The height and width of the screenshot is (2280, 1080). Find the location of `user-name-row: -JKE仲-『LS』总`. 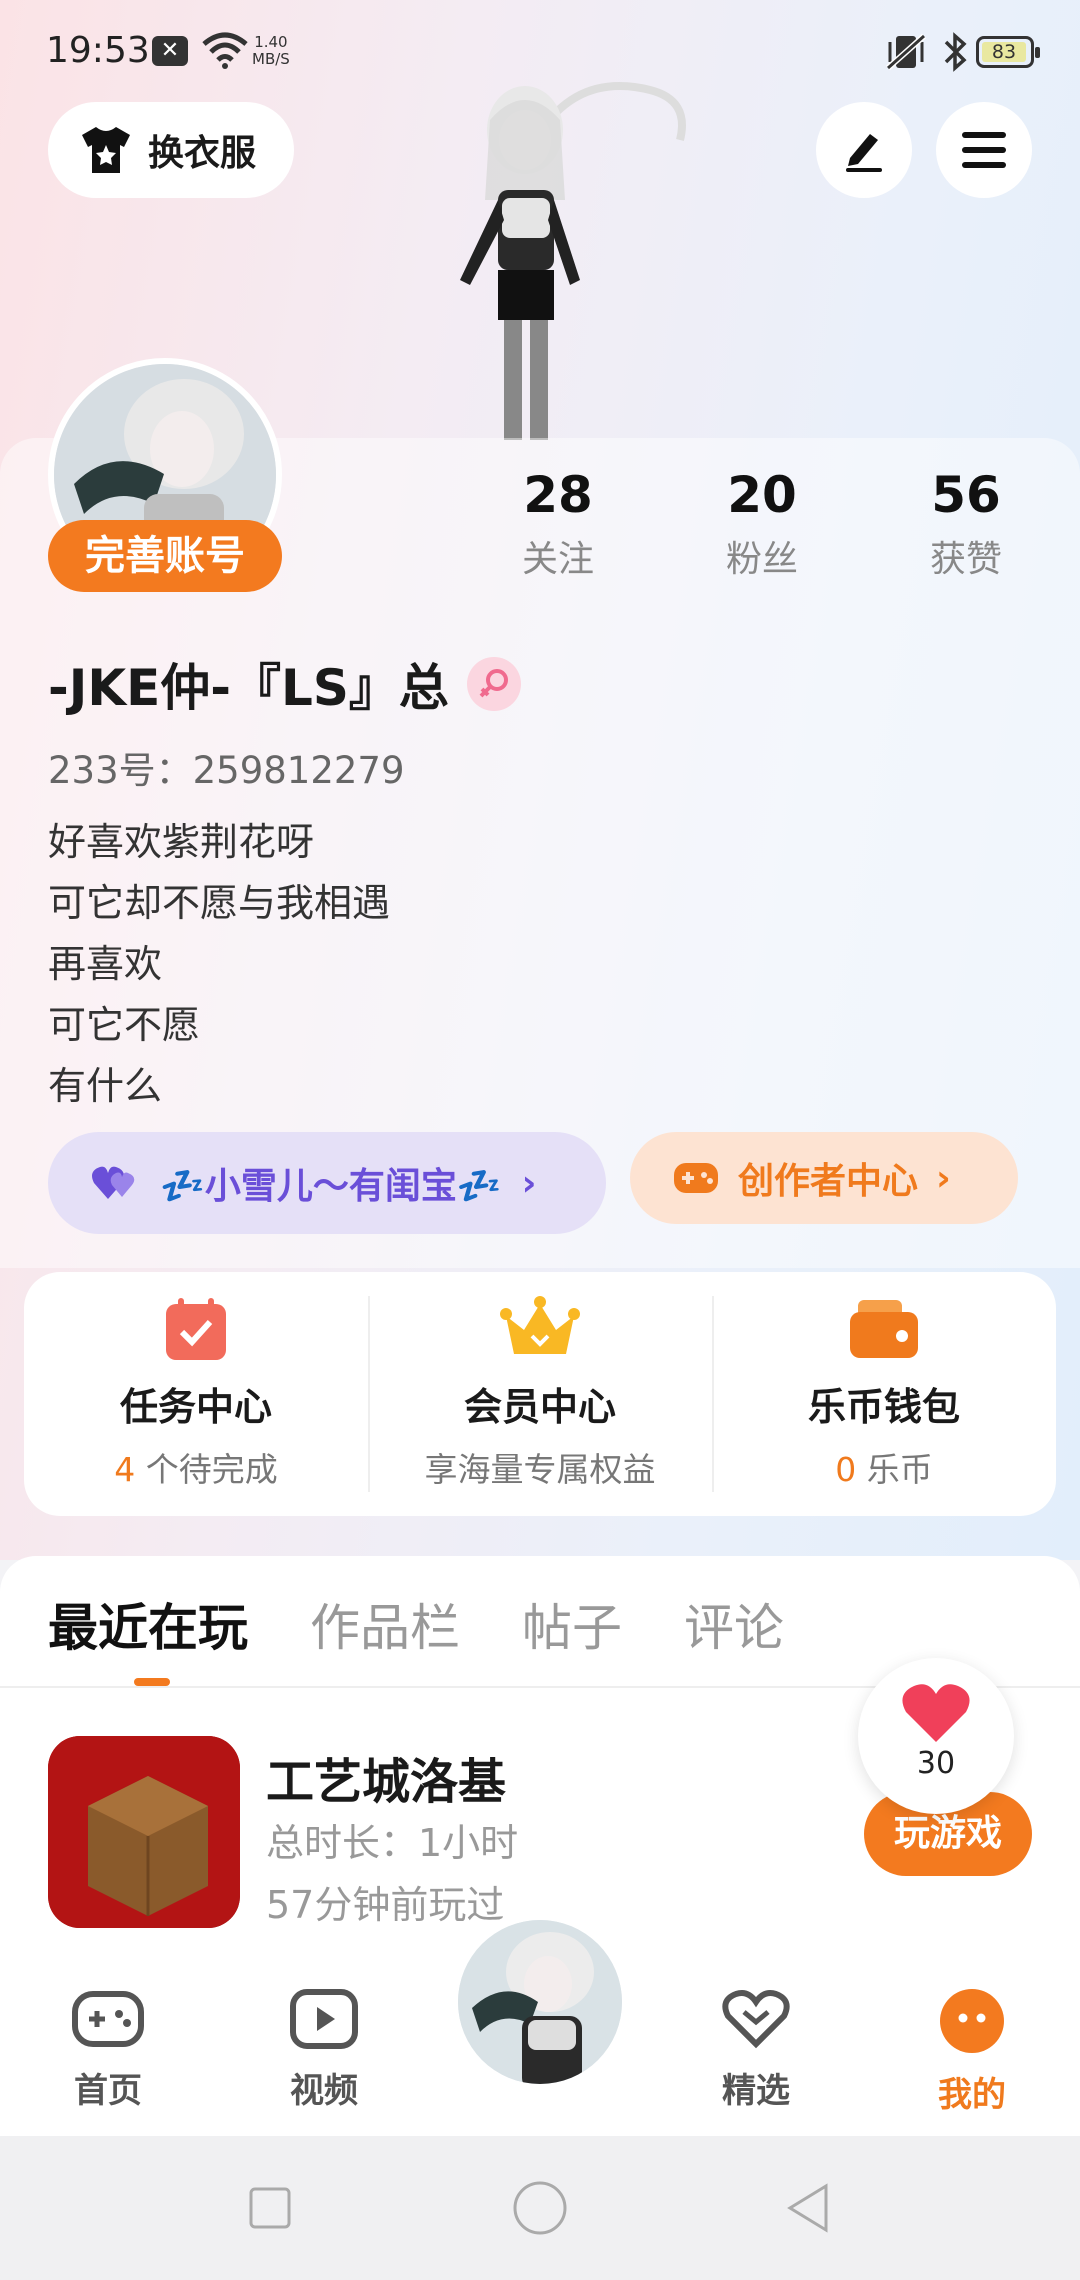

user-name-row: -JKE仲-『LS』总 is located at coordinates (284, 684).